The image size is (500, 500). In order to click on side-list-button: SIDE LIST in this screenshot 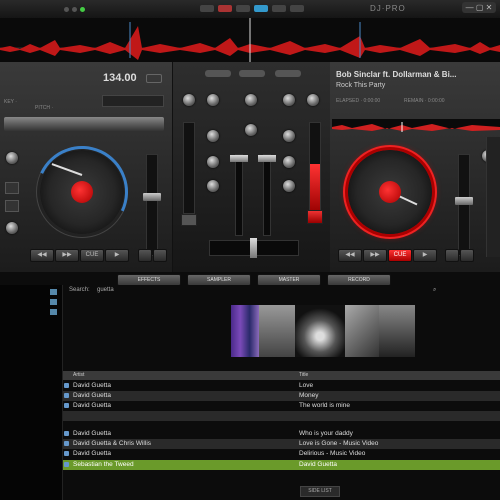, I will do `click(320, 491)`.